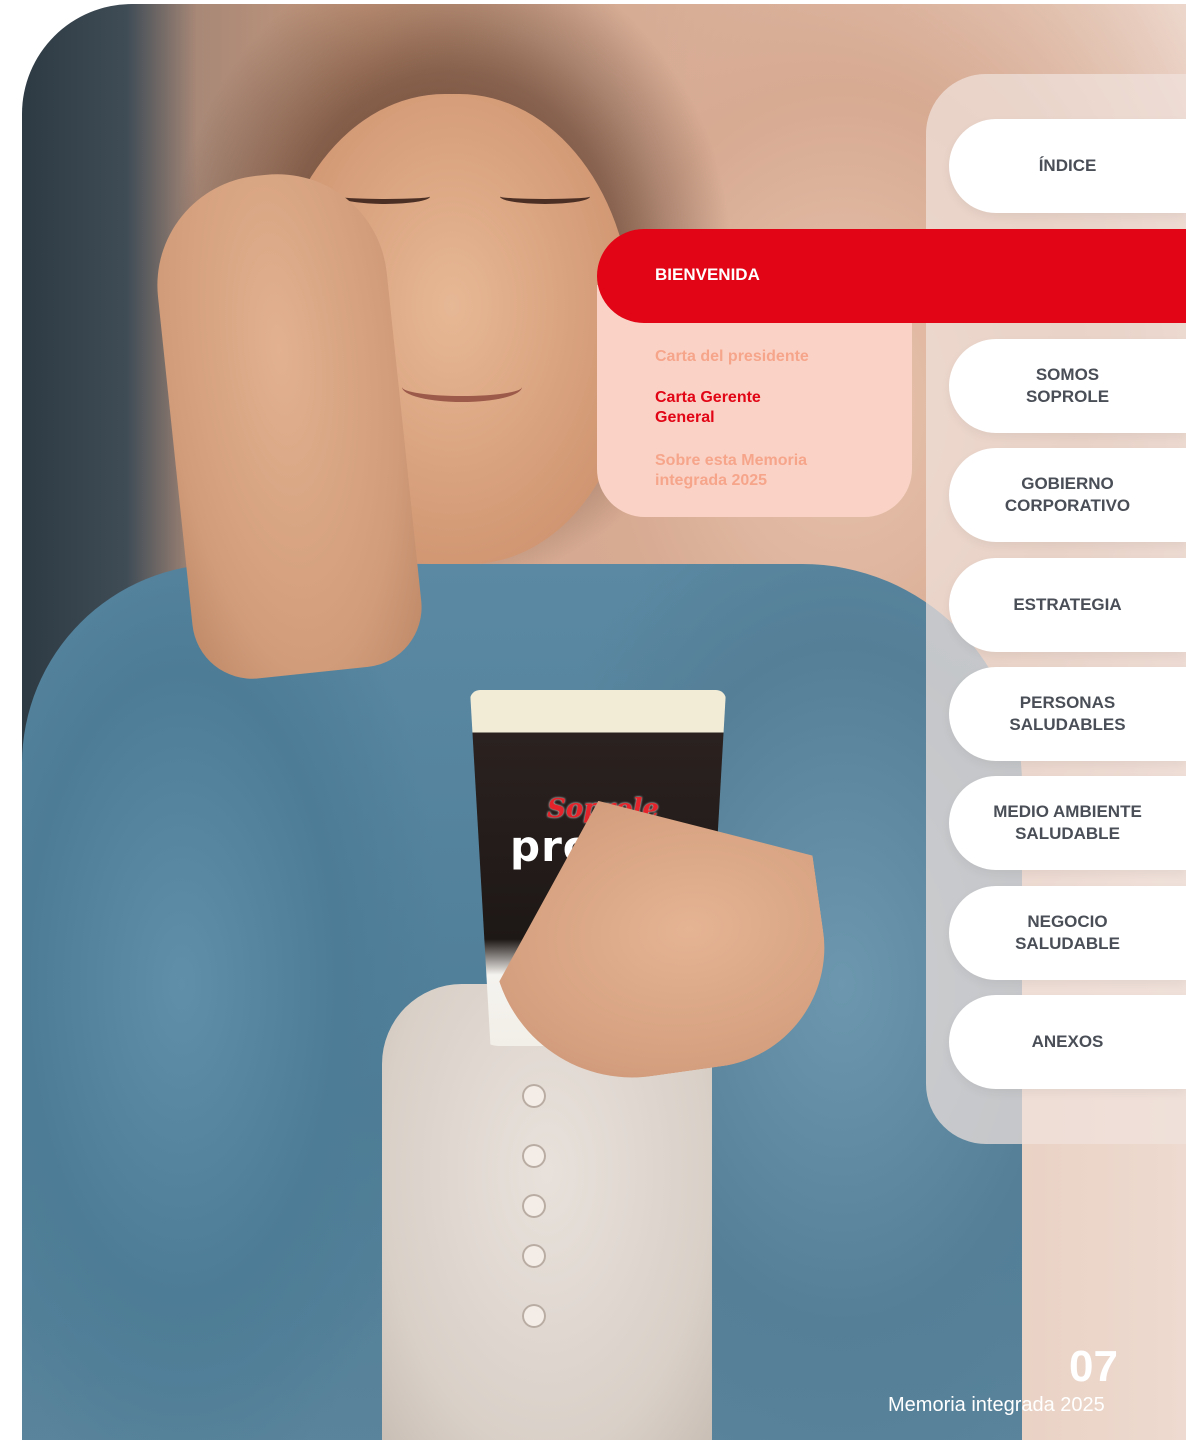 The width and height of the screenshot is (1186, 1442). What do you see at coordinates (765, 357) in the screenshot?
I see `submenu-item-carta-presidente: Carta del presidente` at bounding box center [765, 357].